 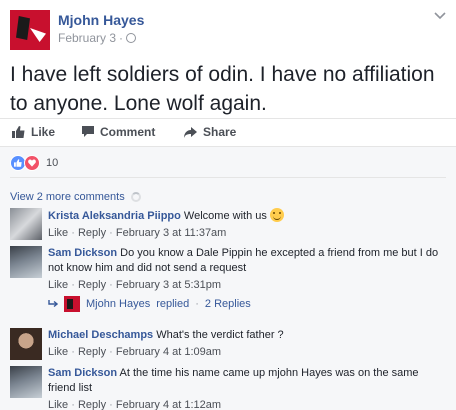 I want to click on post-meta: February 3 ·, so click(x=97, y=38).